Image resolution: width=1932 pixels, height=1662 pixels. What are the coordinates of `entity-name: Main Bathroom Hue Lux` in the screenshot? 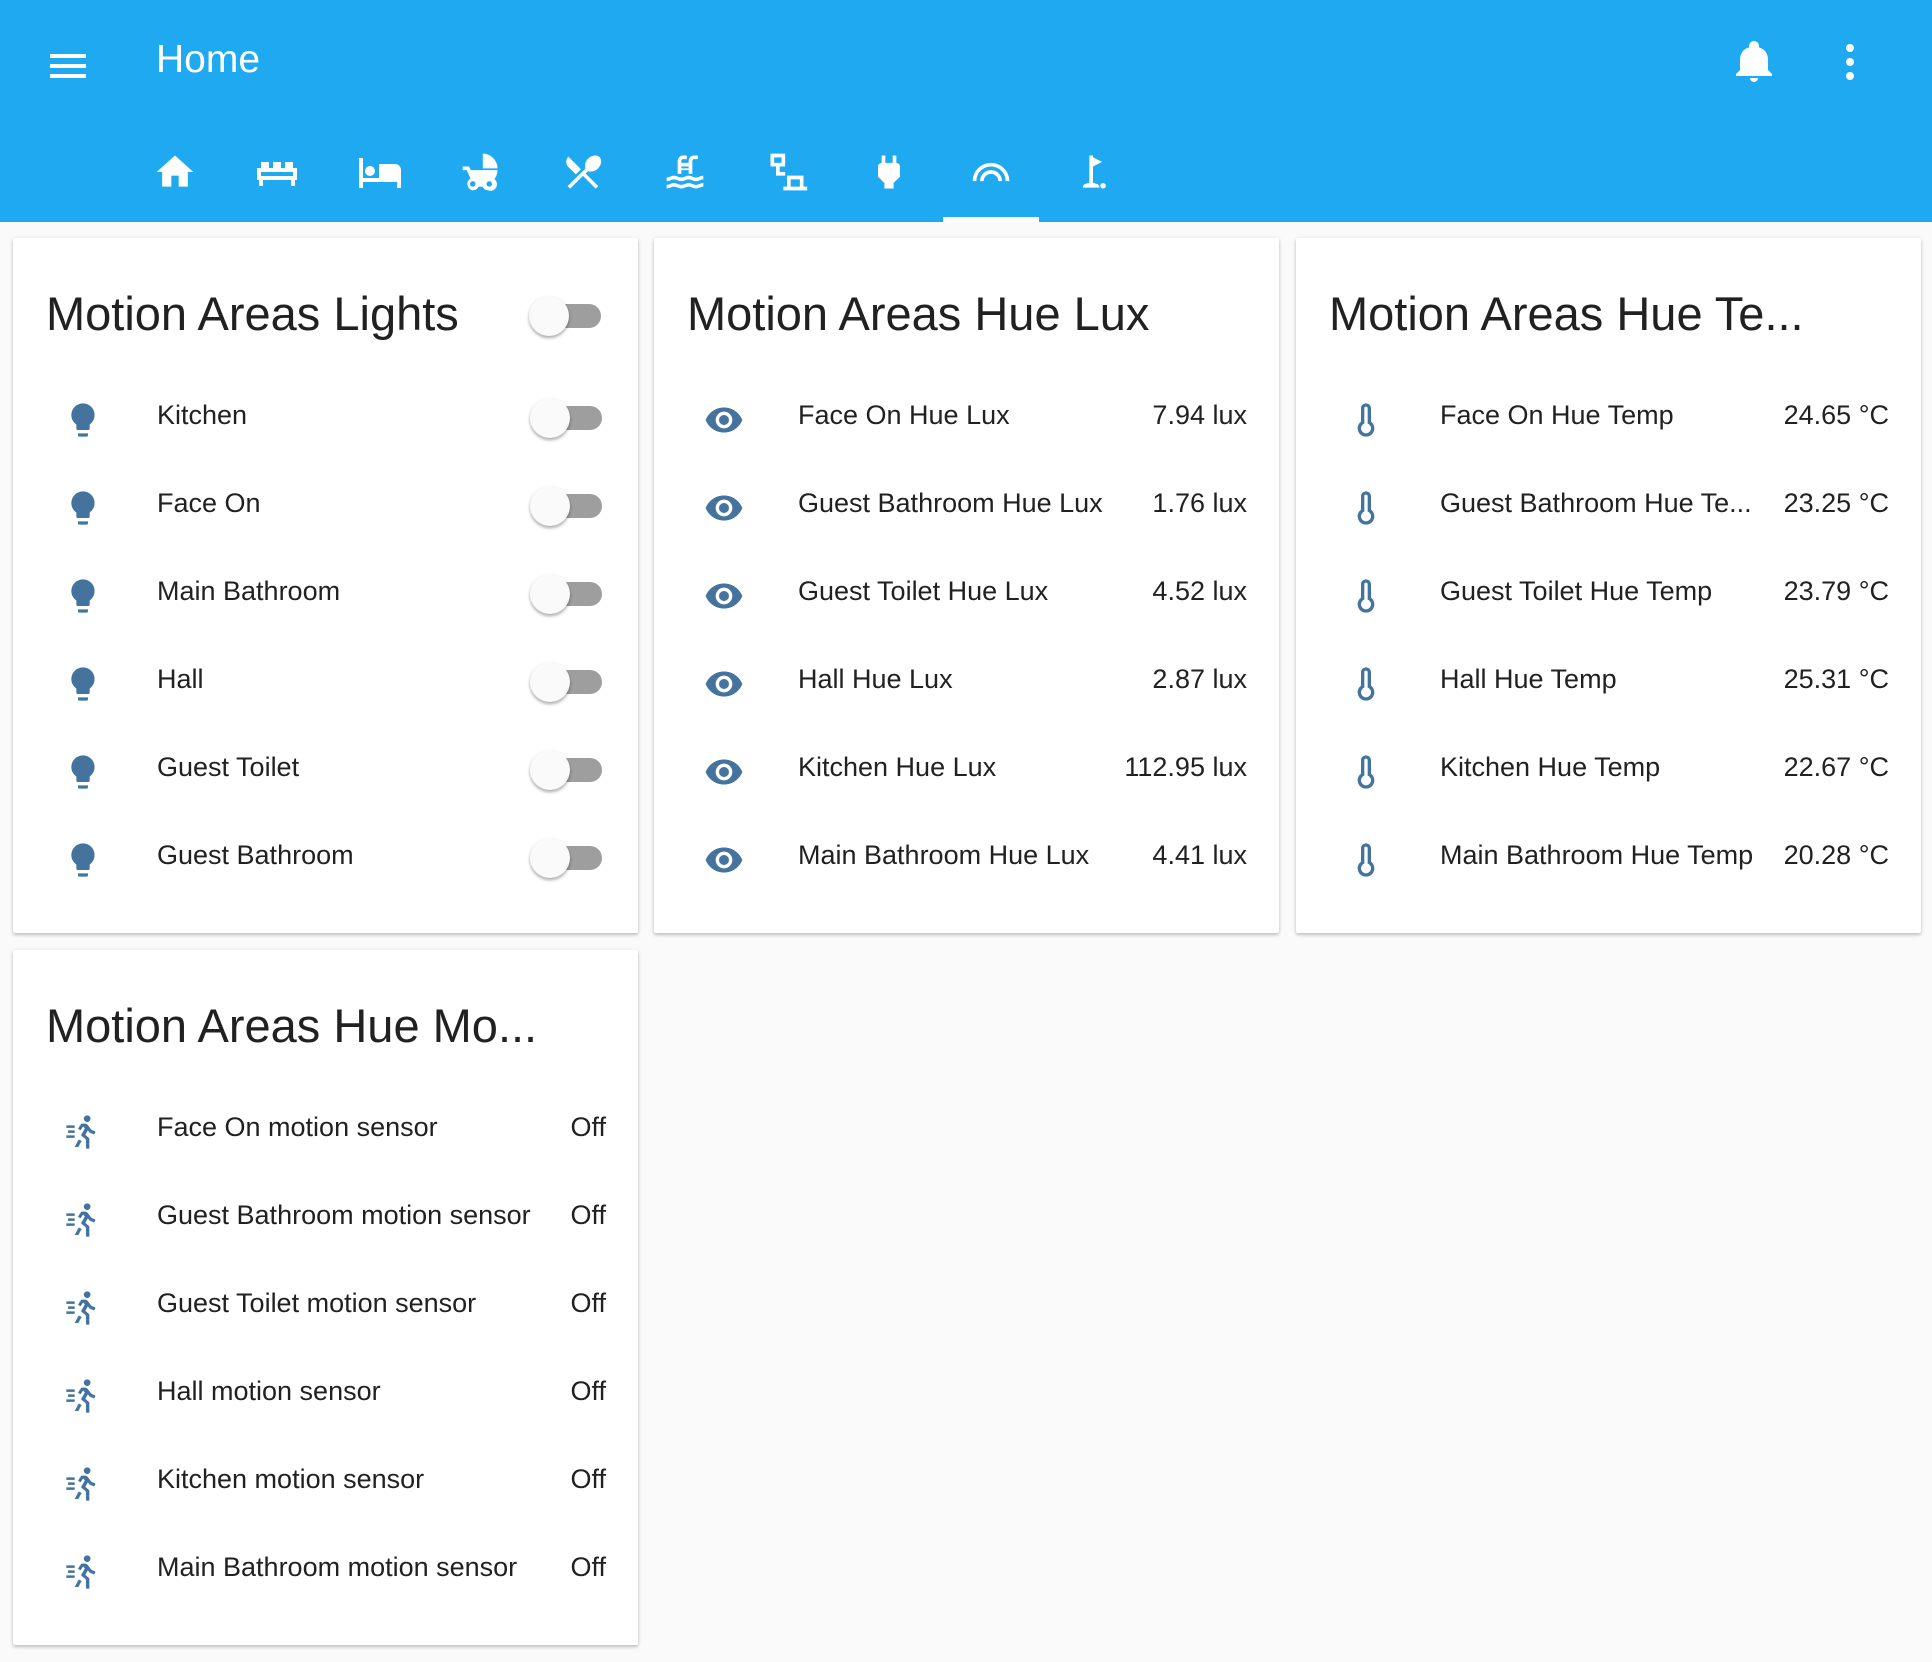 It's located at (944, 855).